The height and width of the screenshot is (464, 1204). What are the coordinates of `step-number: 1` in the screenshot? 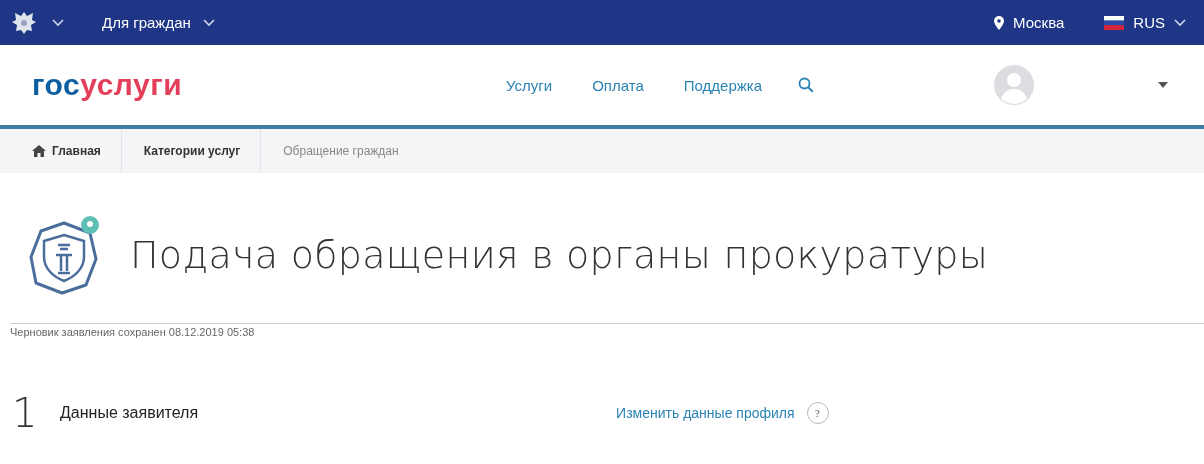 It's located at (25, 413).